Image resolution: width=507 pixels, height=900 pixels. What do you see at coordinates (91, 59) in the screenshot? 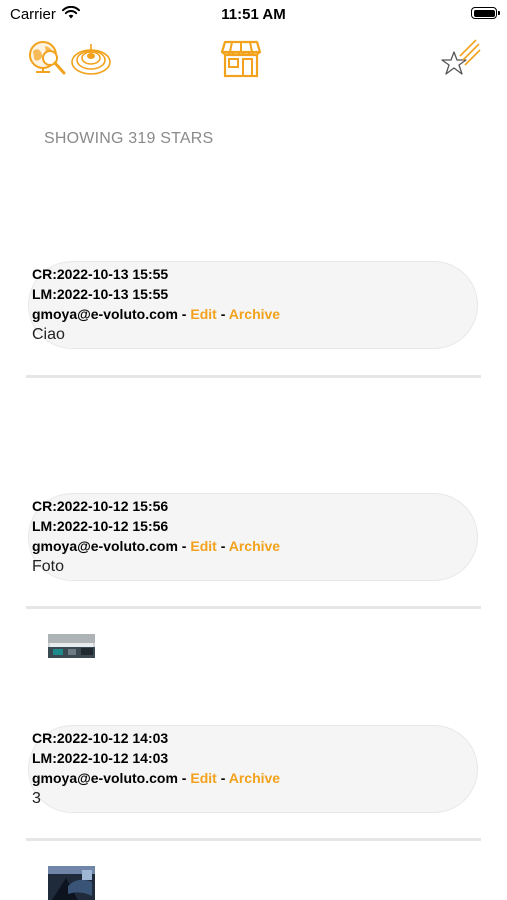
I see `signal-rings-icon` at bounding box center [91, 59].